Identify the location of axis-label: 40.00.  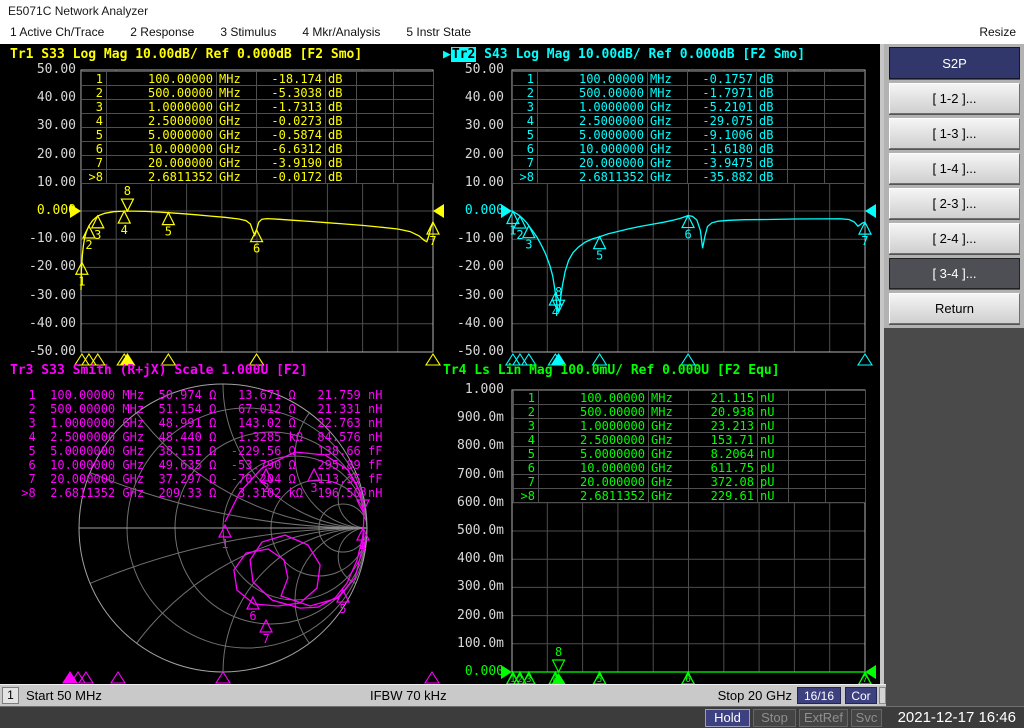
(484, 98).